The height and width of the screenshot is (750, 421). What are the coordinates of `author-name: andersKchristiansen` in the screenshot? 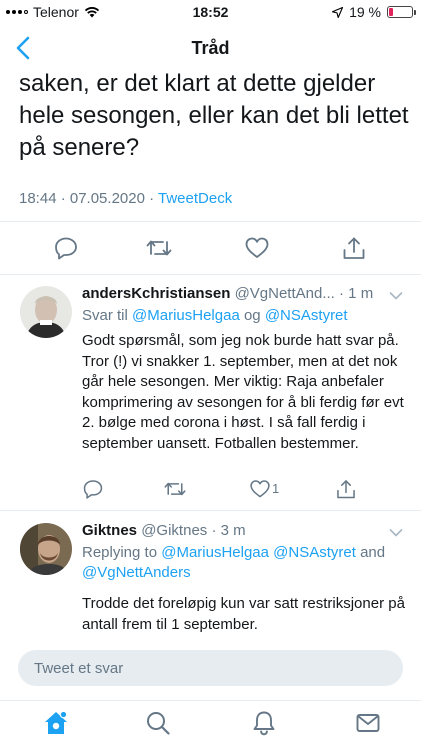 It's located at (156, 293).